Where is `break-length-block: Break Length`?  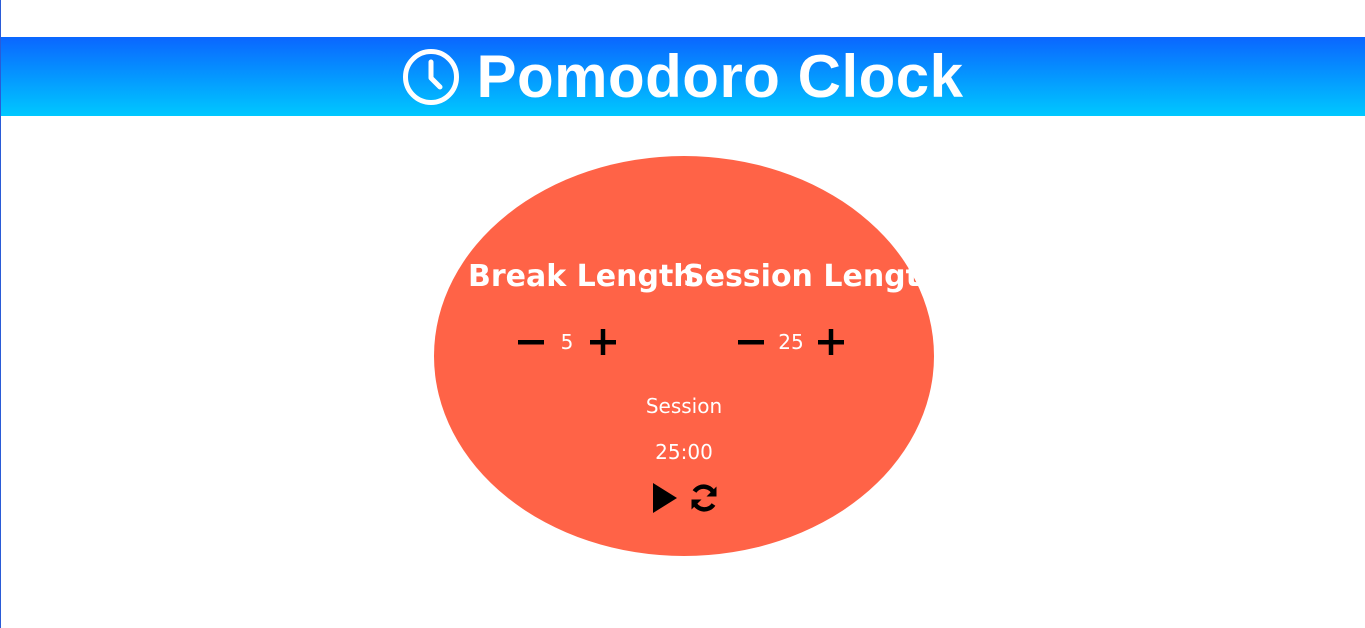
break-length-block: Break Length is located at coordinates (581, 276).